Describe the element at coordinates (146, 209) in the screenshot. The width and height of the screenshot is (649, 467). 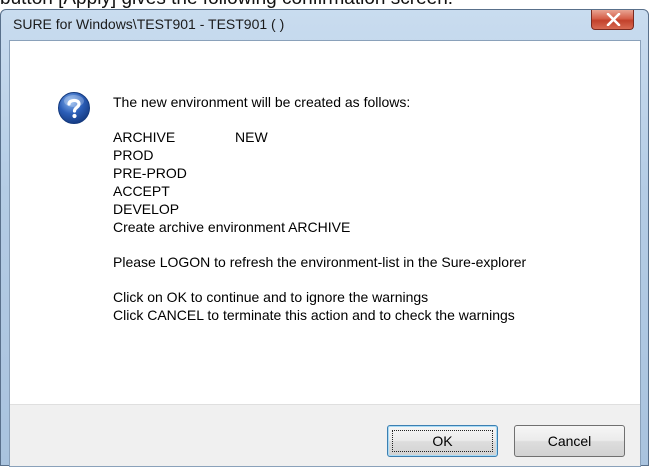
I see `environment-name: DEVELOP` at that location.